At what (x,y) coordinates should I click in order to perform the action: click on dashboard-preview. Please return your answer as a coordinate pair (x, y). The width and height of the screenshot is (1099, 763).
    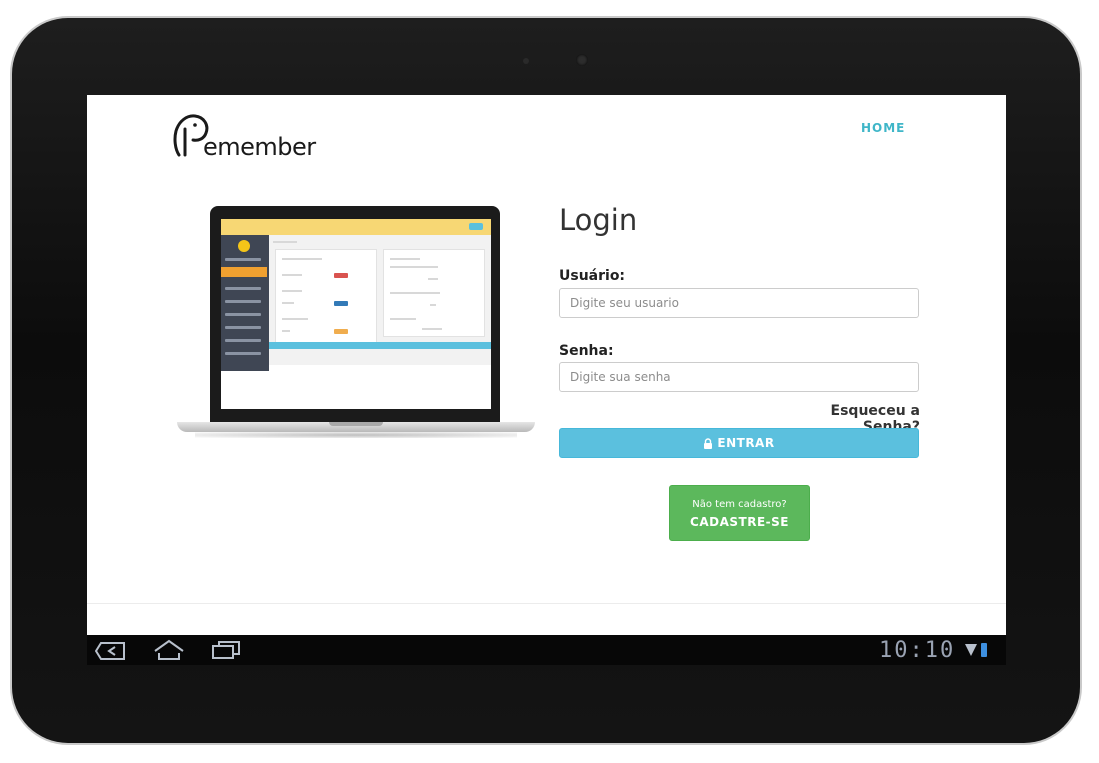
    Looking at the image, I should click on (356, 314).